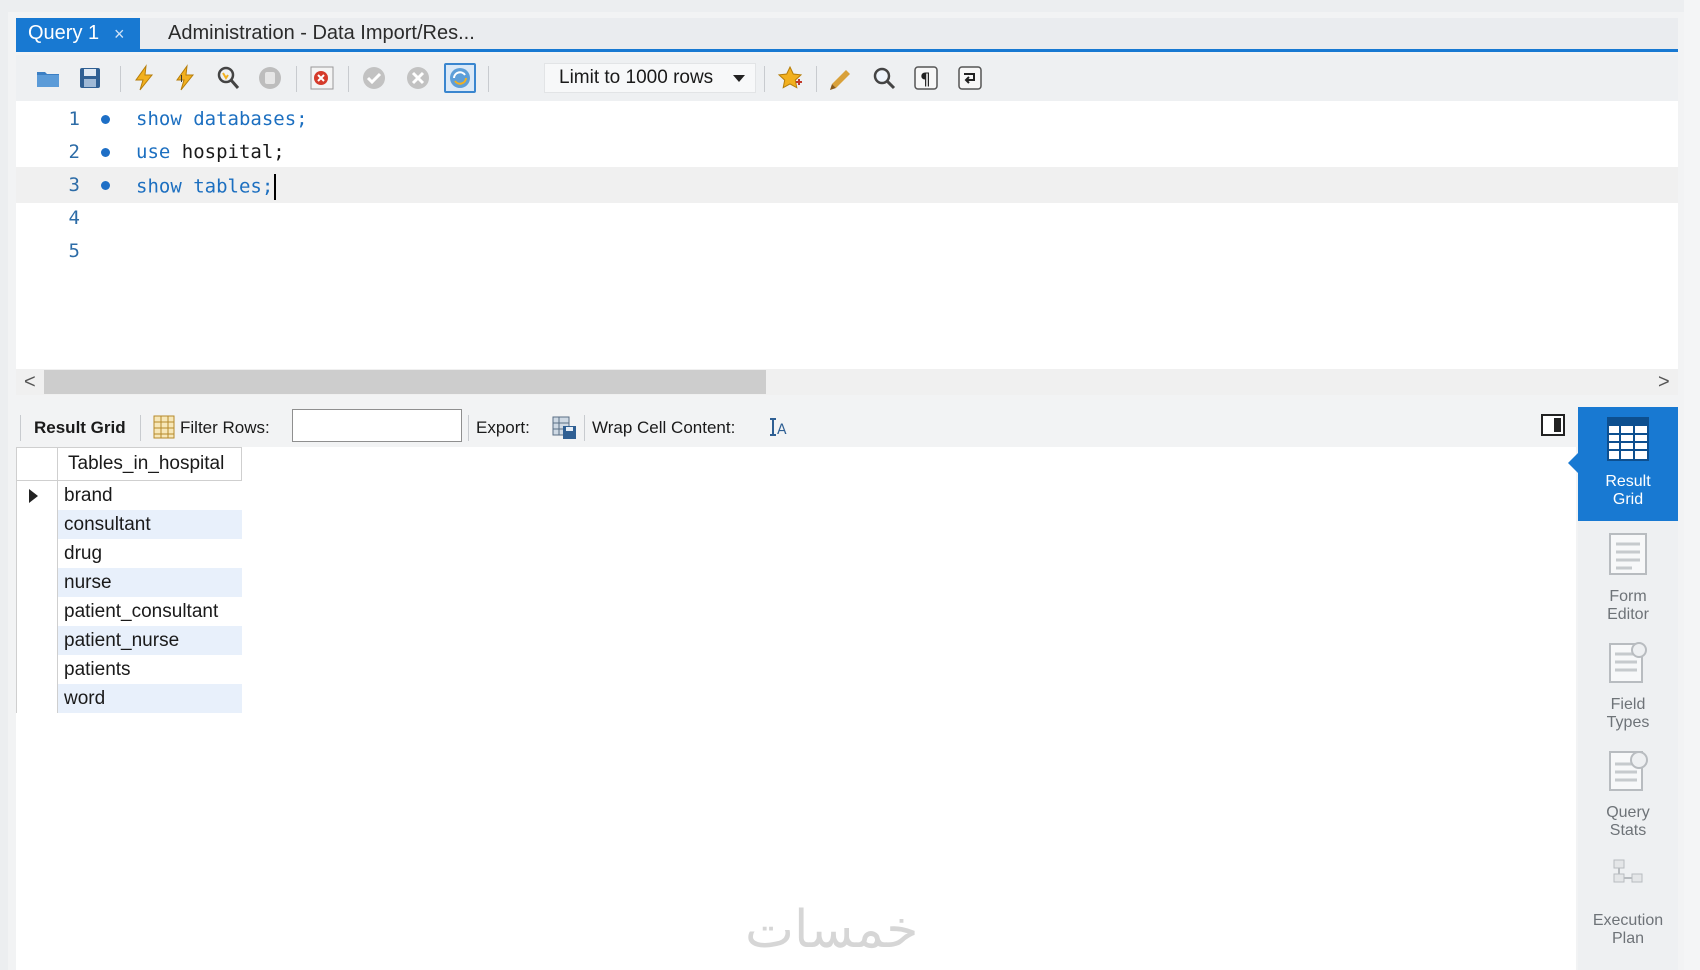 The image size is (1700, 970). What do you see at coordinates (564, 427) in the screenshot?
I see `export-icon` at bounding box center [564, 427].